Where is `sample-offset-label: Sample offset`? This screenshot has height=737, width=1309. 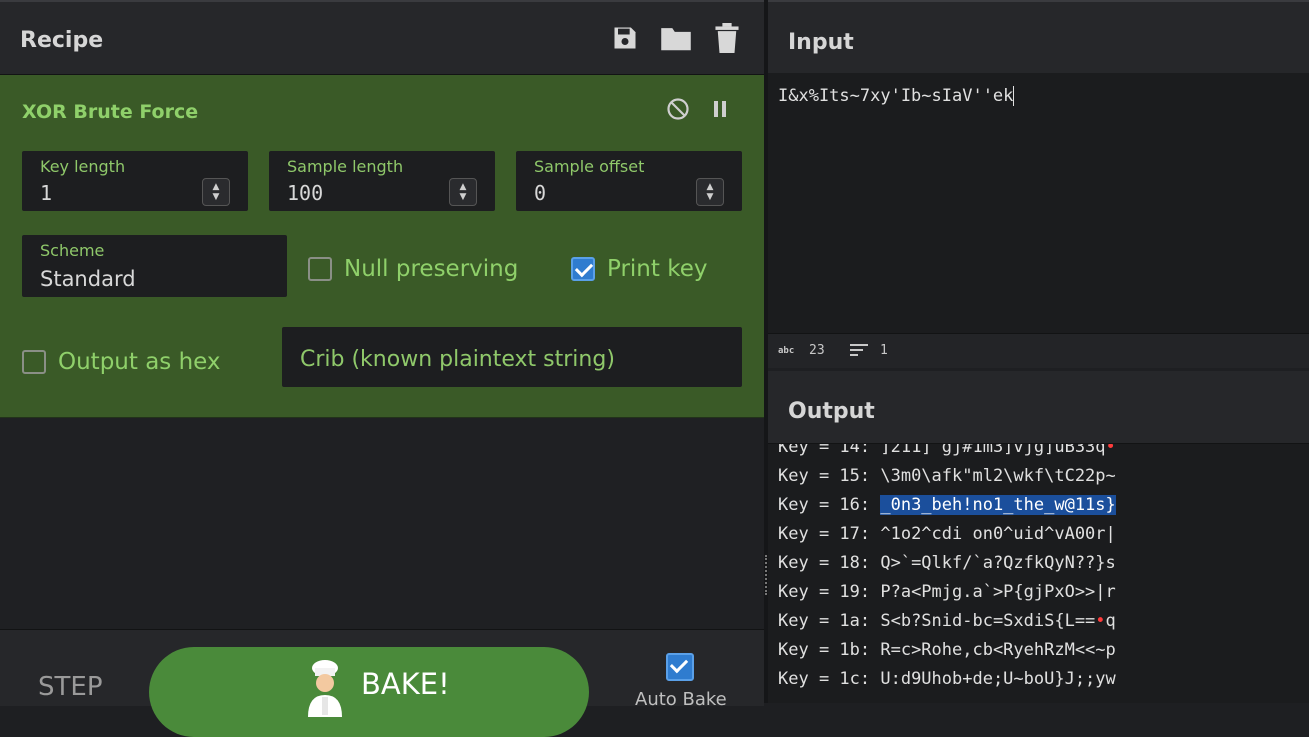
sample-offset-label: Sample offset is located at coordinates (589, 166).